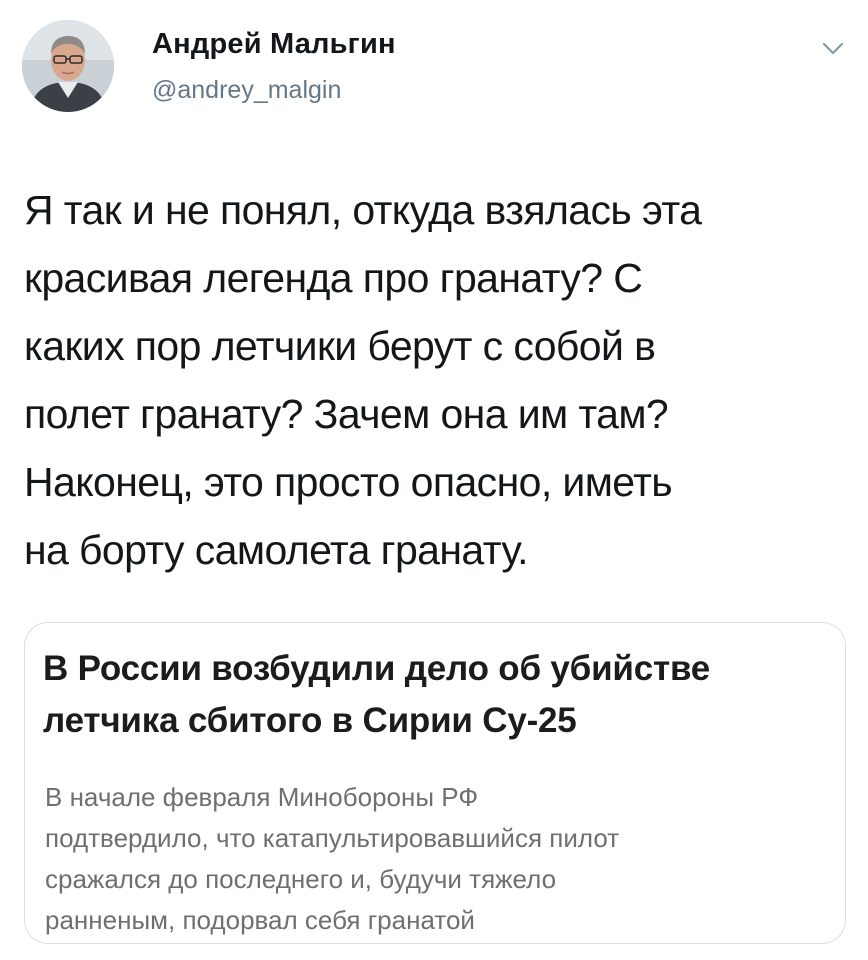 The image size is (868, 960). Describe the element at coordinates (340, 346) in the screenshot. I see `tweet-text-line: каких пор летчики берут с собой в` at that location.